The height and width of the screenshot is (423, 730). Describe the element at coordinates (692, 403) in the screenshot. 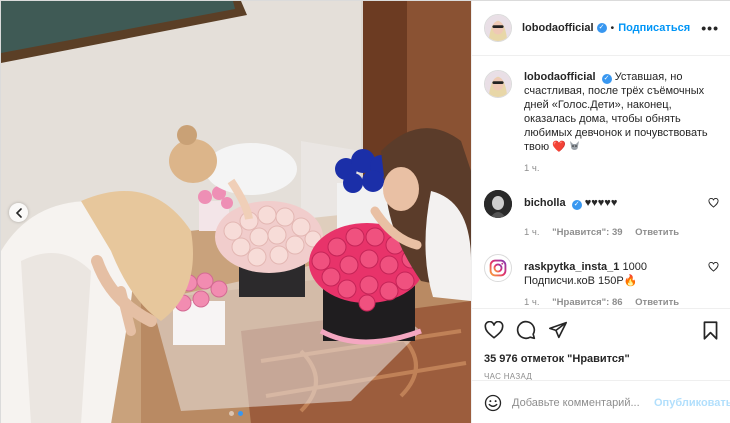

I see `publish-button: Опубликовать` at that location.